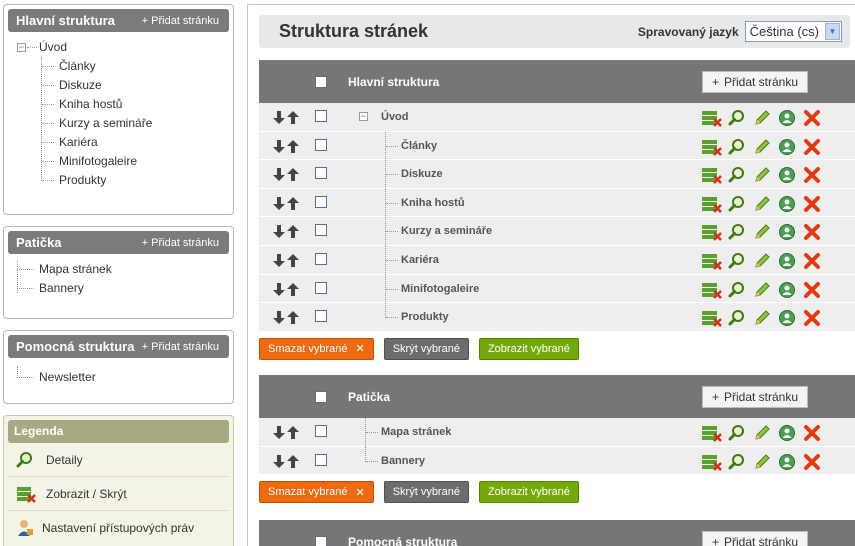 This screenshot has height=546, width=855. What do you see at coordinates (122, 269) in the screenshot?
I see `tree-node: Mapa stránek` at bounding box center [122, 269].